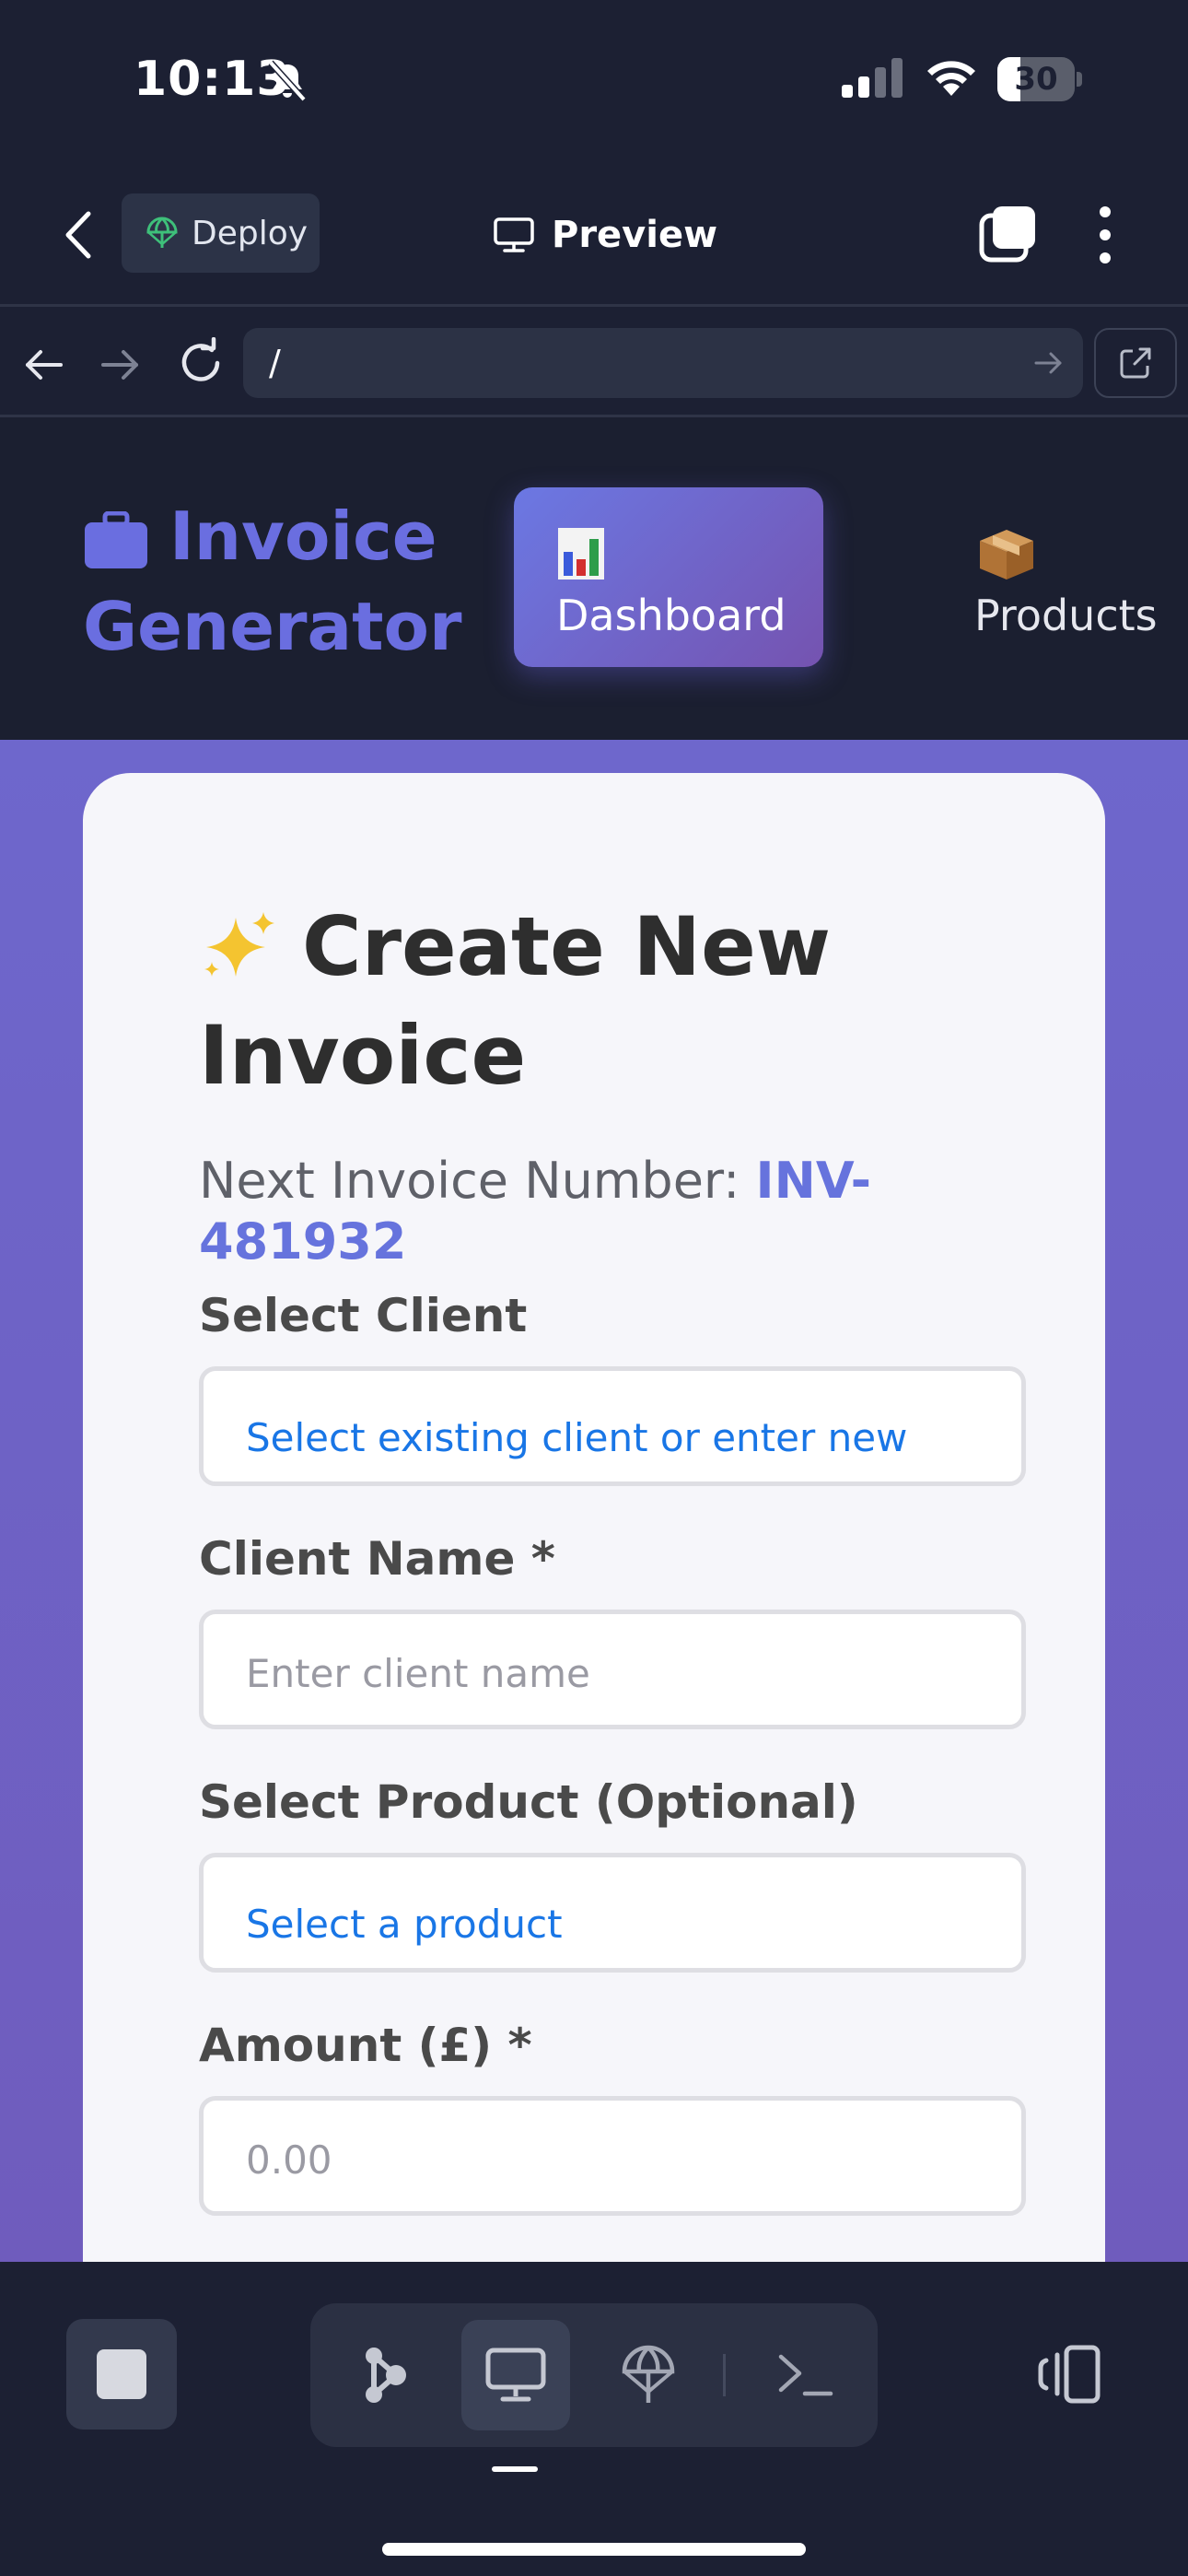 This screenshot has height=2576, width=1188. I want to click on tabs-button, so click(1008, 235).